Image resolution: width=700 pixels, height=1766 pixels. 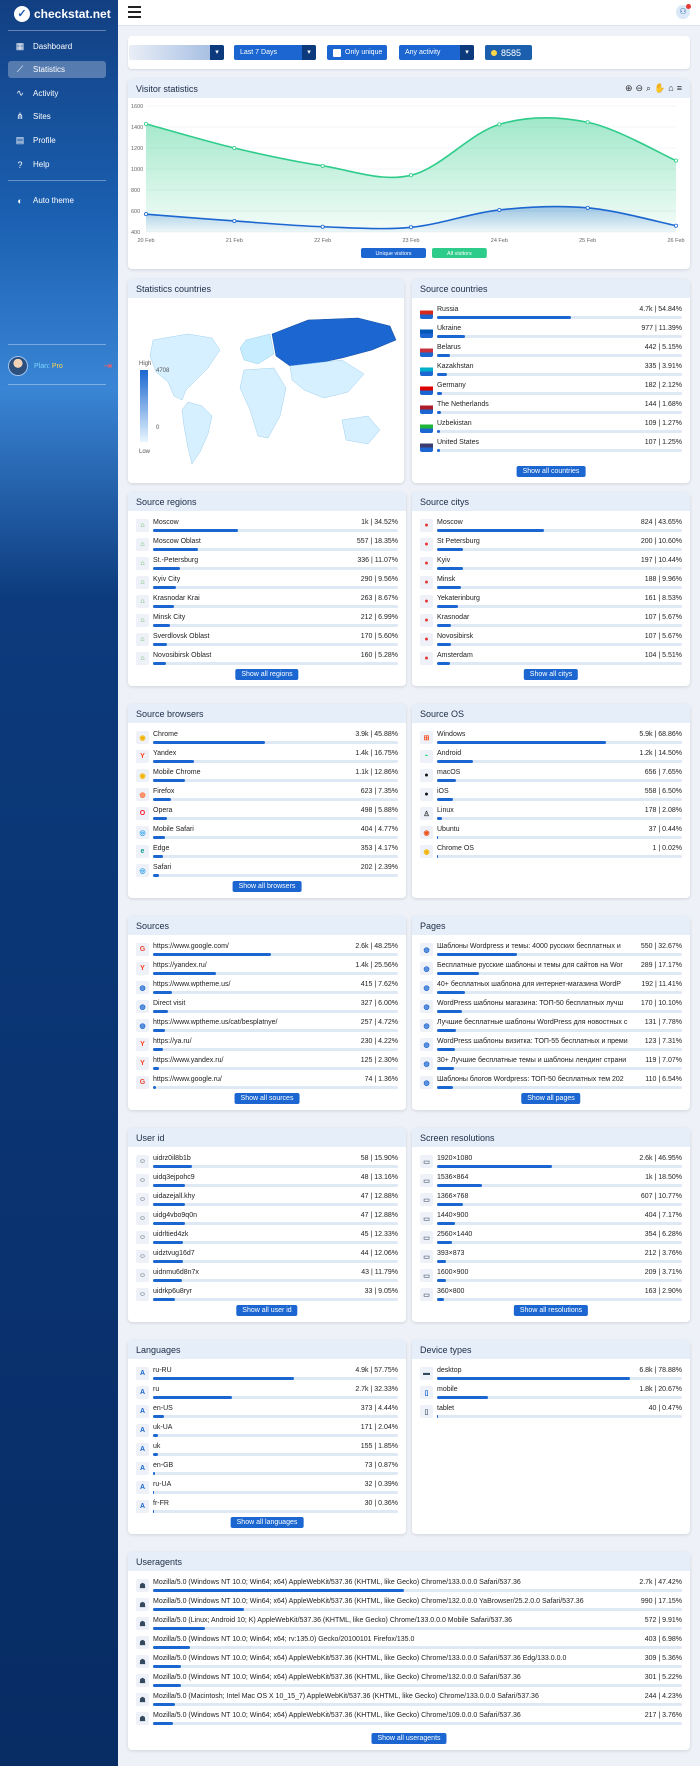 I want to click on list-item: ▭ 1536×864 1k | 18.50%, so click(x=551, y=1182).